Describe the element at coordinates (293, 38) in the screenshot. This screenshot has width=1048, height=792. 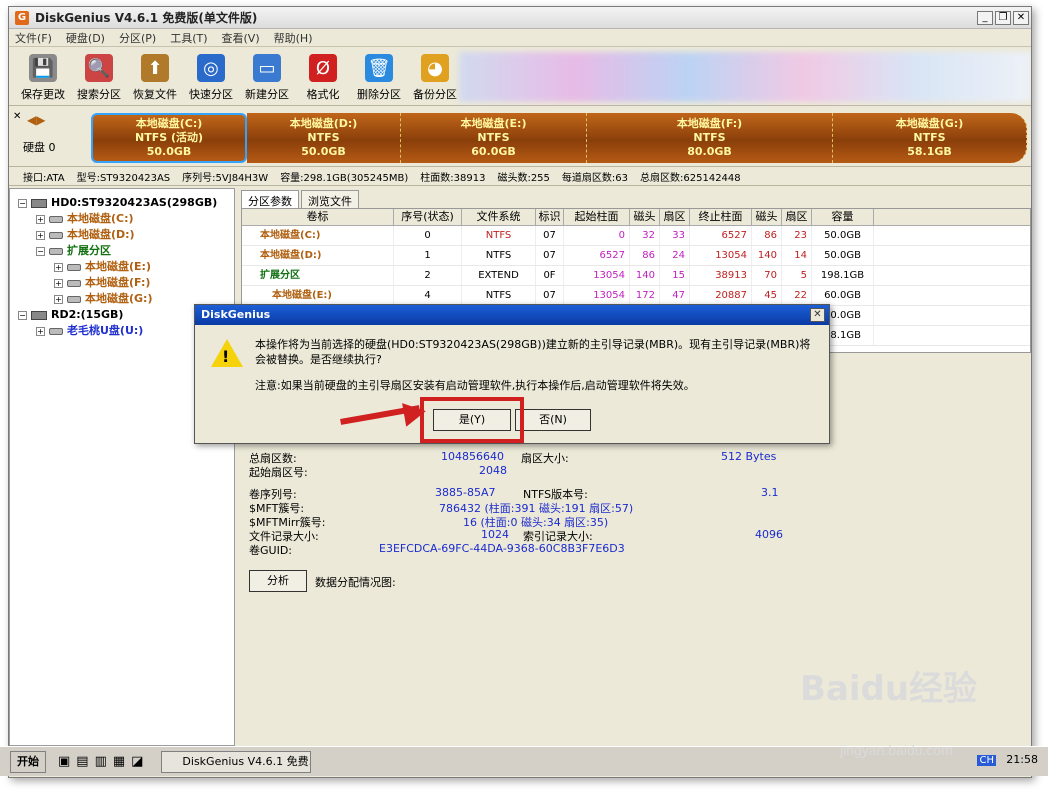
I see `menu-help: 帮助(H)` at that location.